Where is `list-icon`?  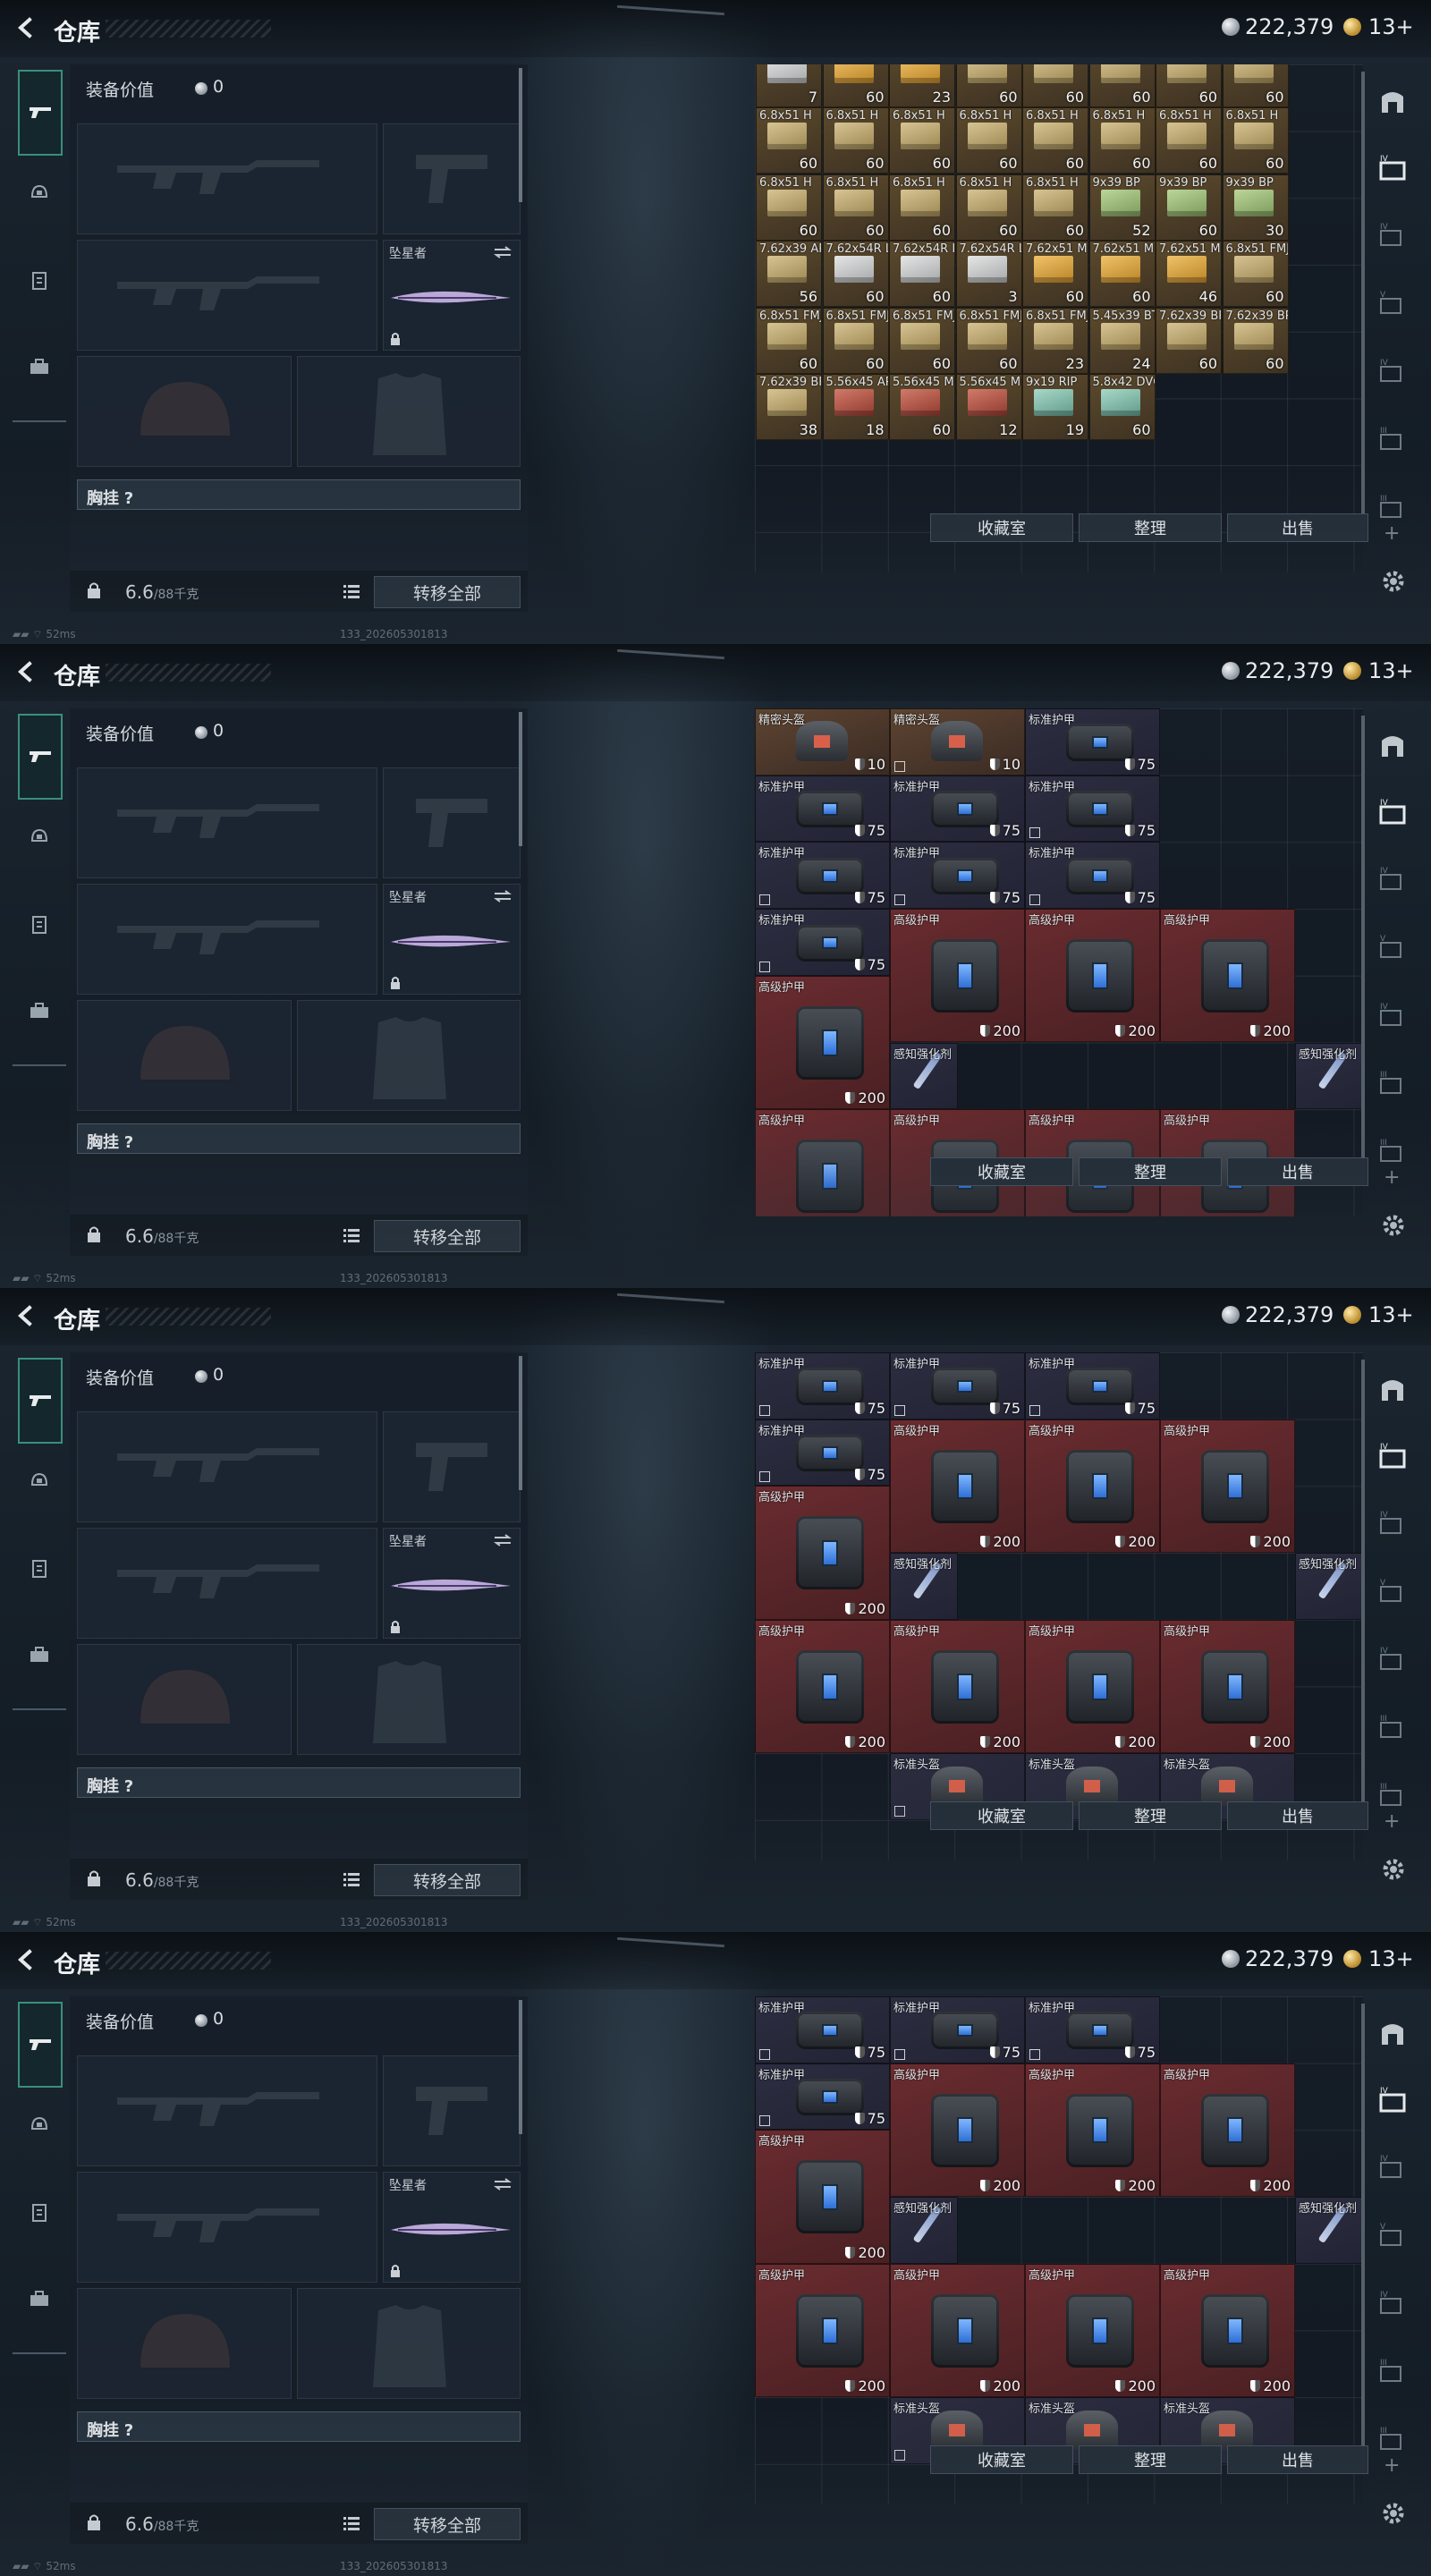 list-icon is located at coordinates (352, 2523).